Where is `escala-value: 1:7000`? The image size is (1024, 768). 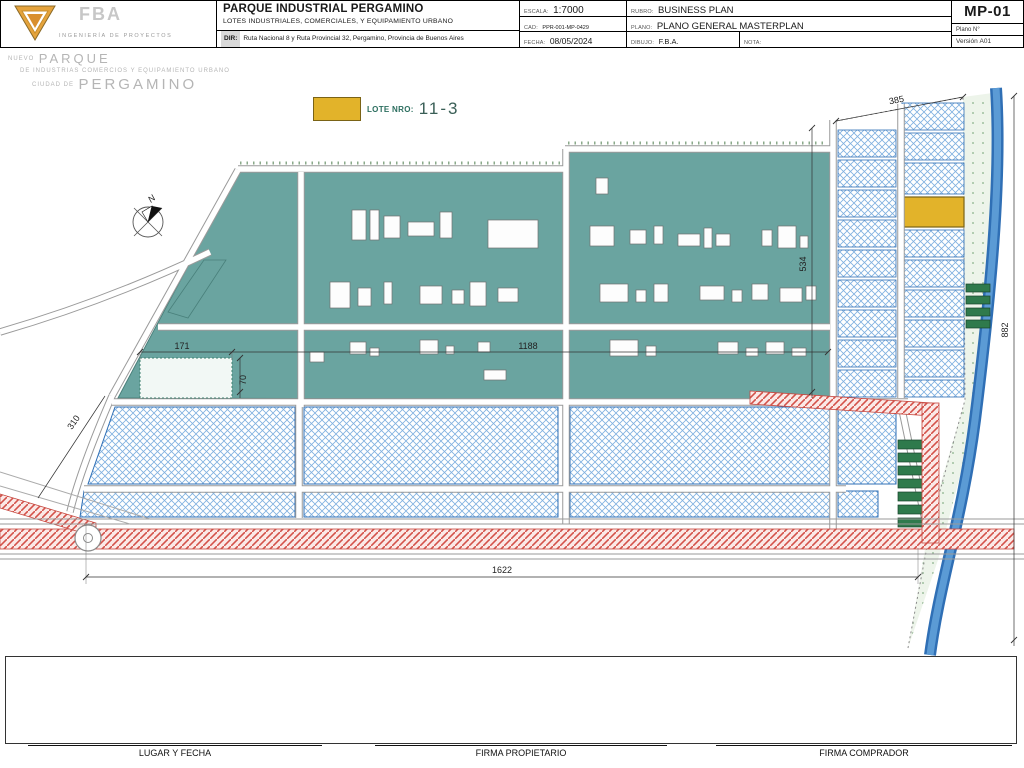 escala-value: 1:7000 is located at coordinates (568, 10).